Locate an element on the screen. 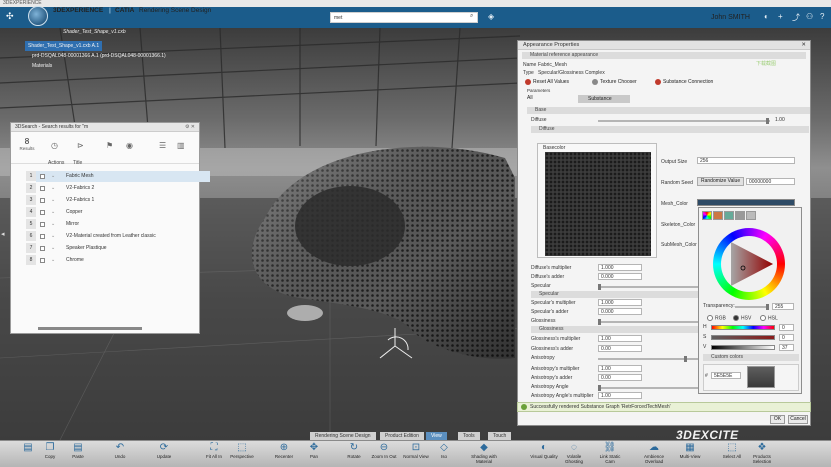 The height and width of the screenshot is (467, 831). panel-window-controls: ⚙ ✕ is located at coordinates (190, 127).